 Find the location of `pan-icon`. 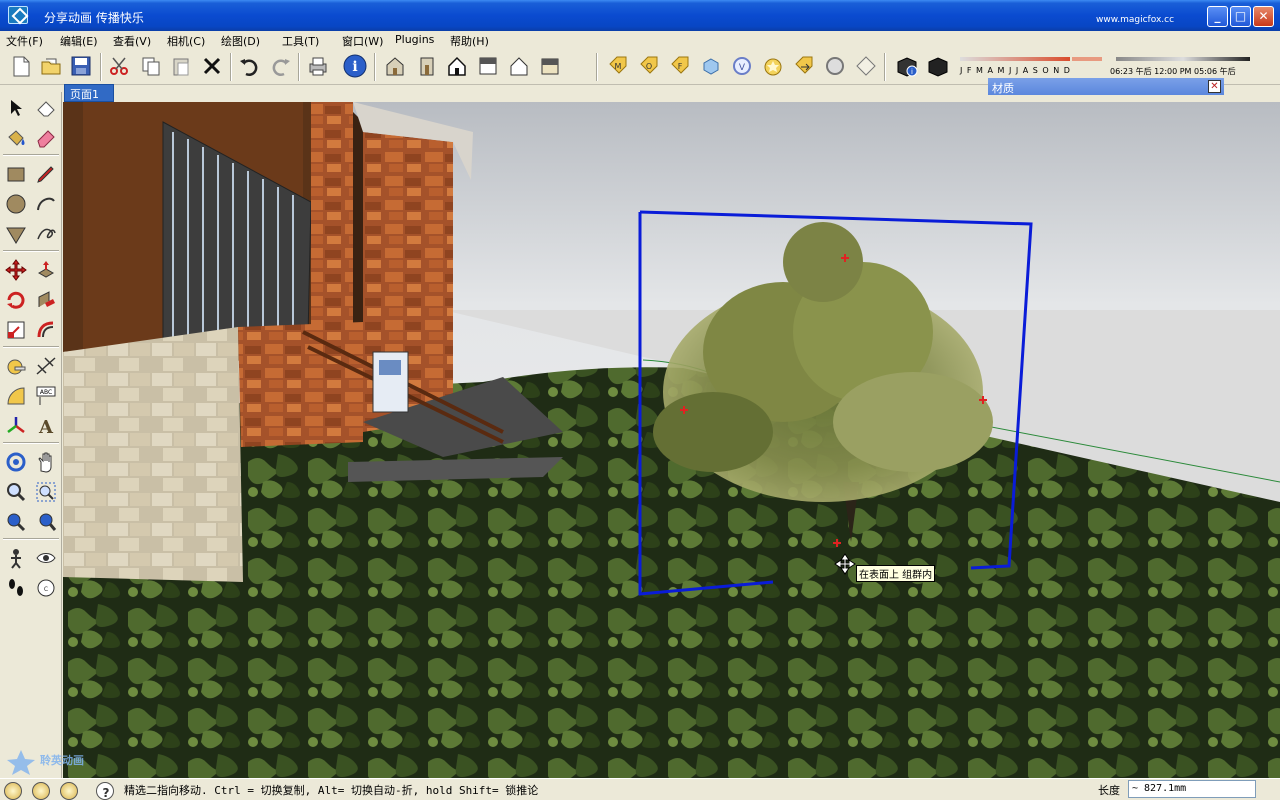

pan-icon is located at coordinates (46, 462).